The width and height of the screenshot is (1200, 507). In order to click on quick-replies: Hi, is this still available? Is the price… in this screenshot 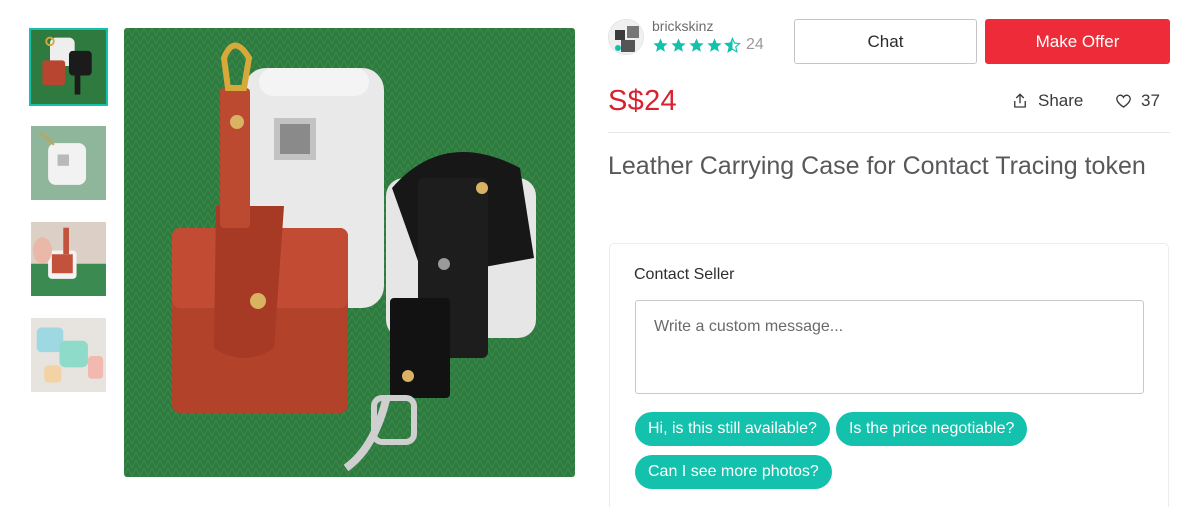, I will do `click(895, 455)`.